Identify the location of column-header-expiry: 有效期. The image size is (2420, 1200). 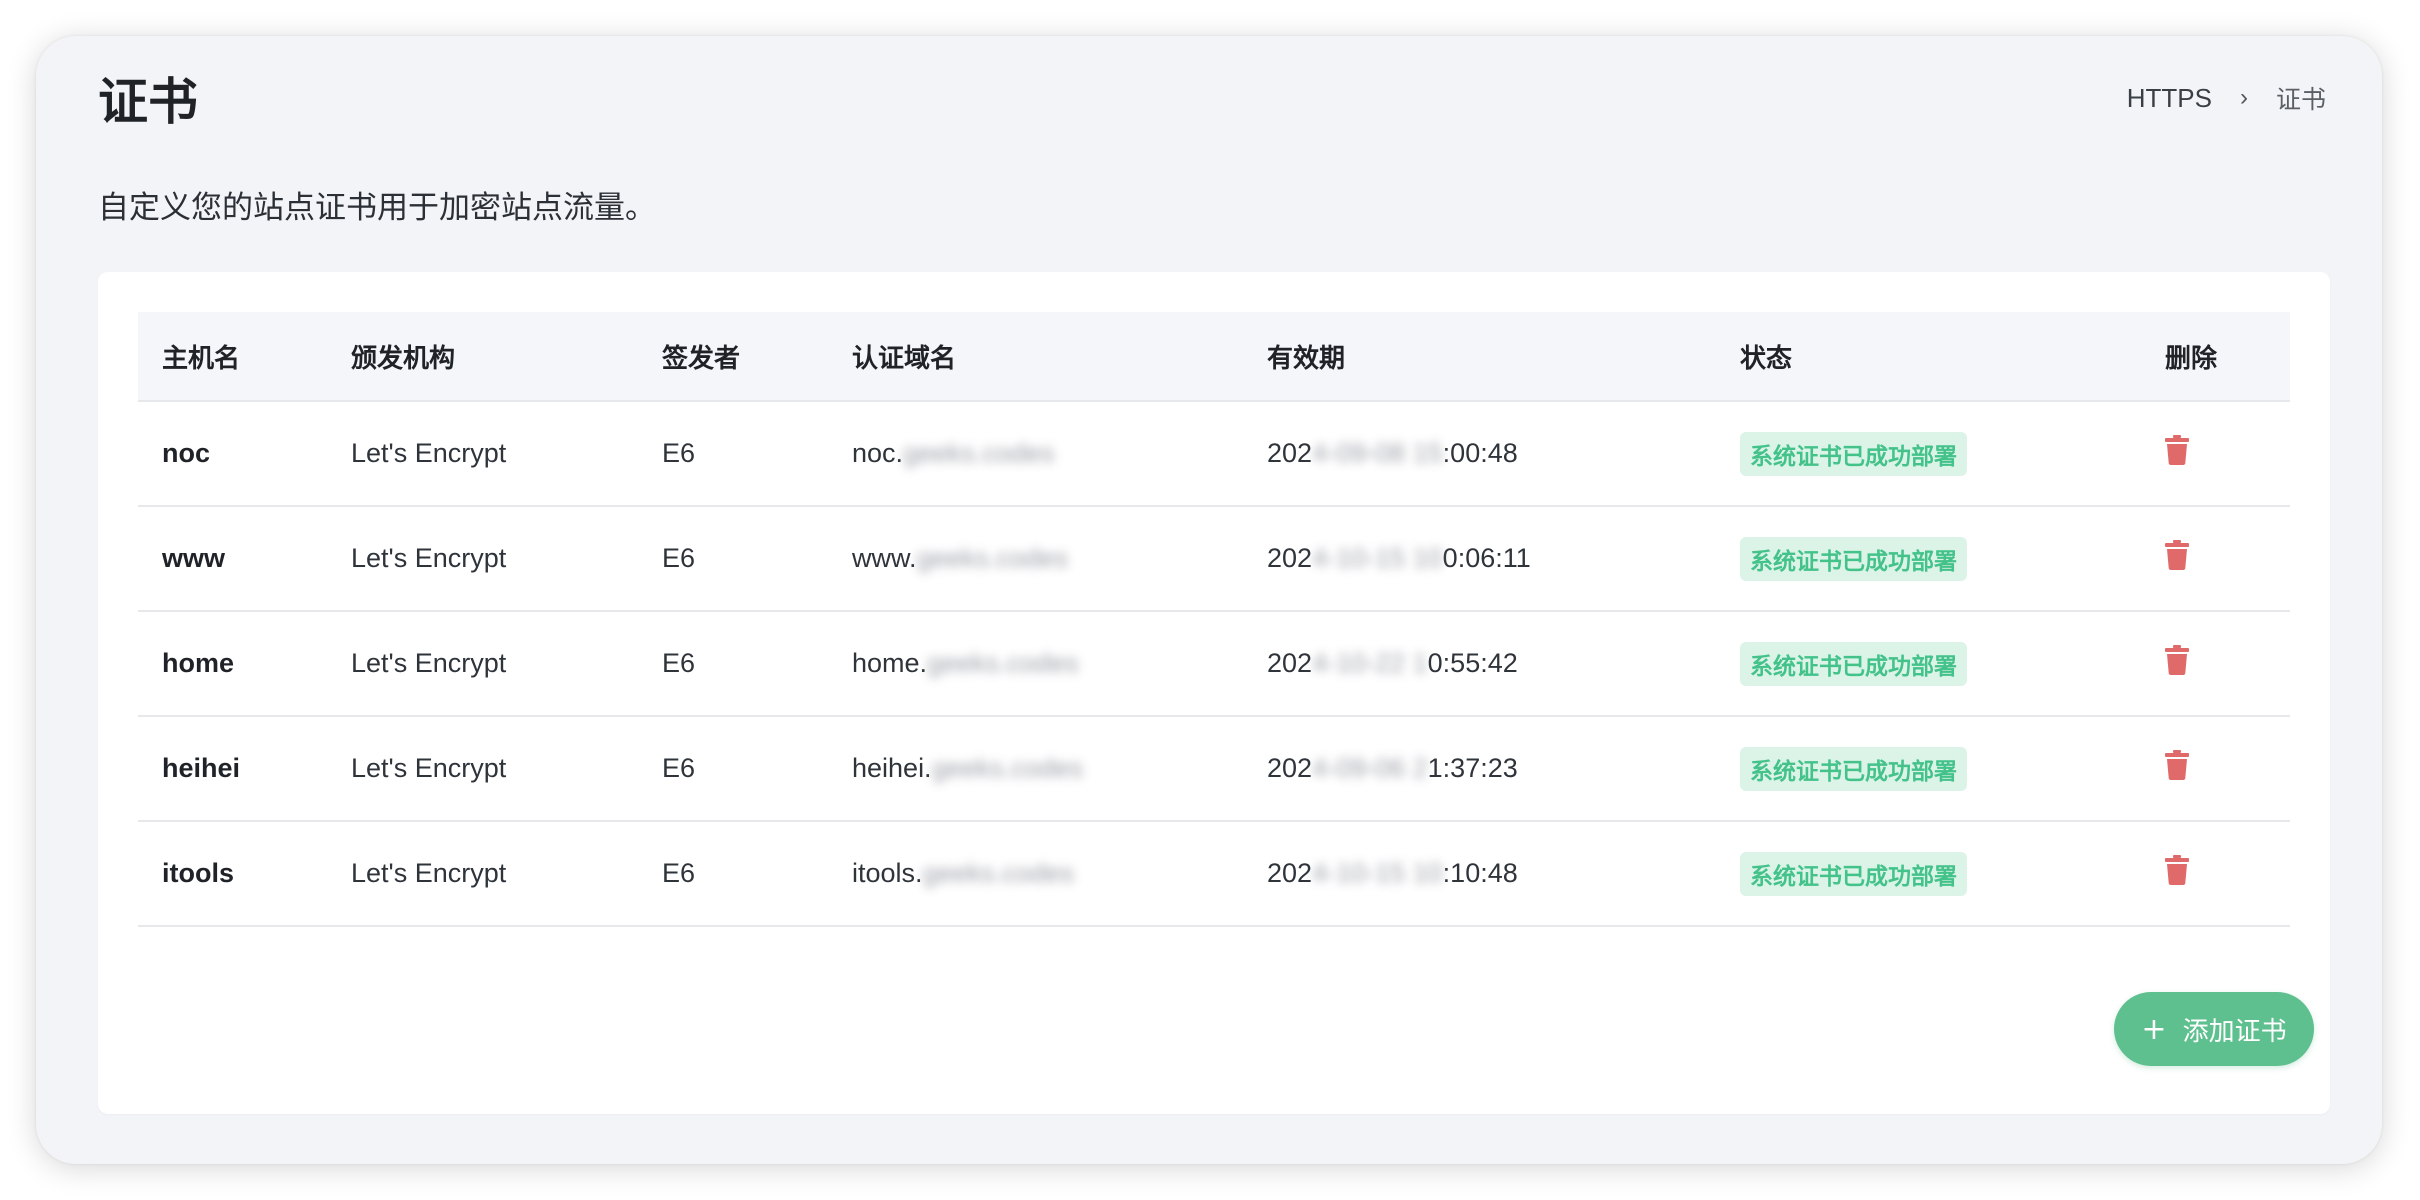
(1306, 358).